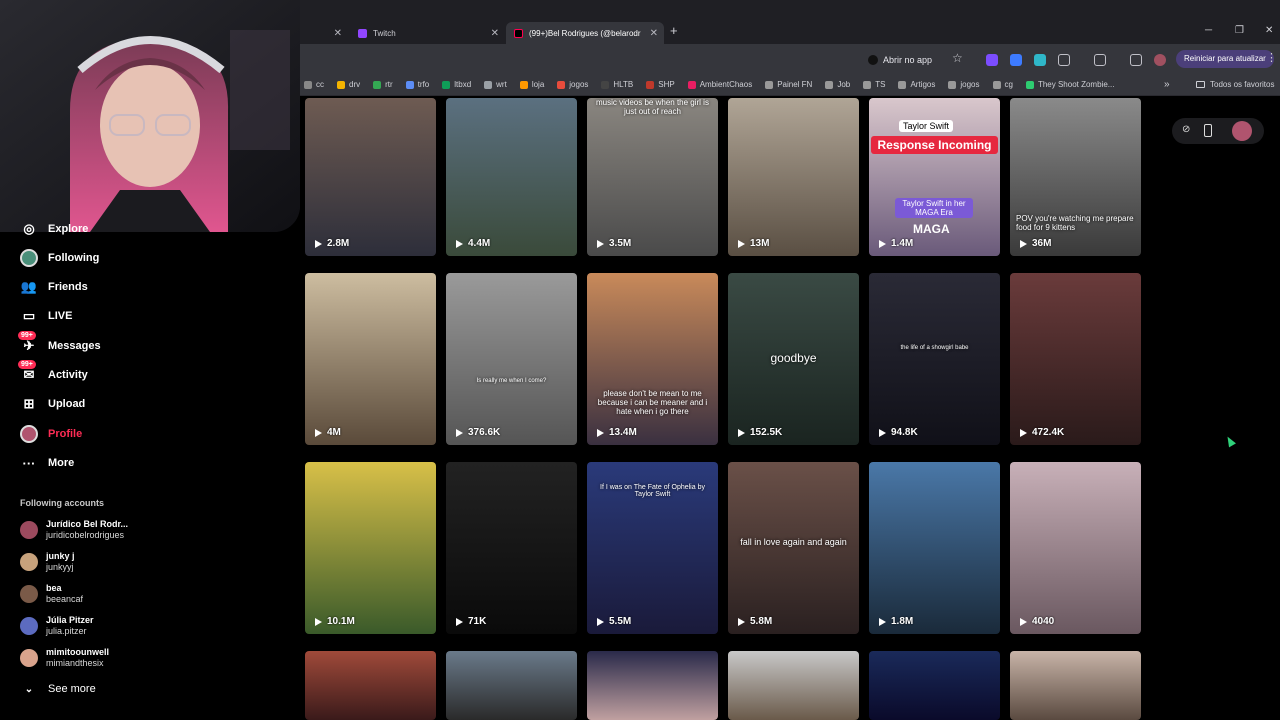 Image resolution: width=1280 pixels, height=720 pixels. I want to click on sidebar-item-activity: ✉ 99+ Activity, so click(53, 373).